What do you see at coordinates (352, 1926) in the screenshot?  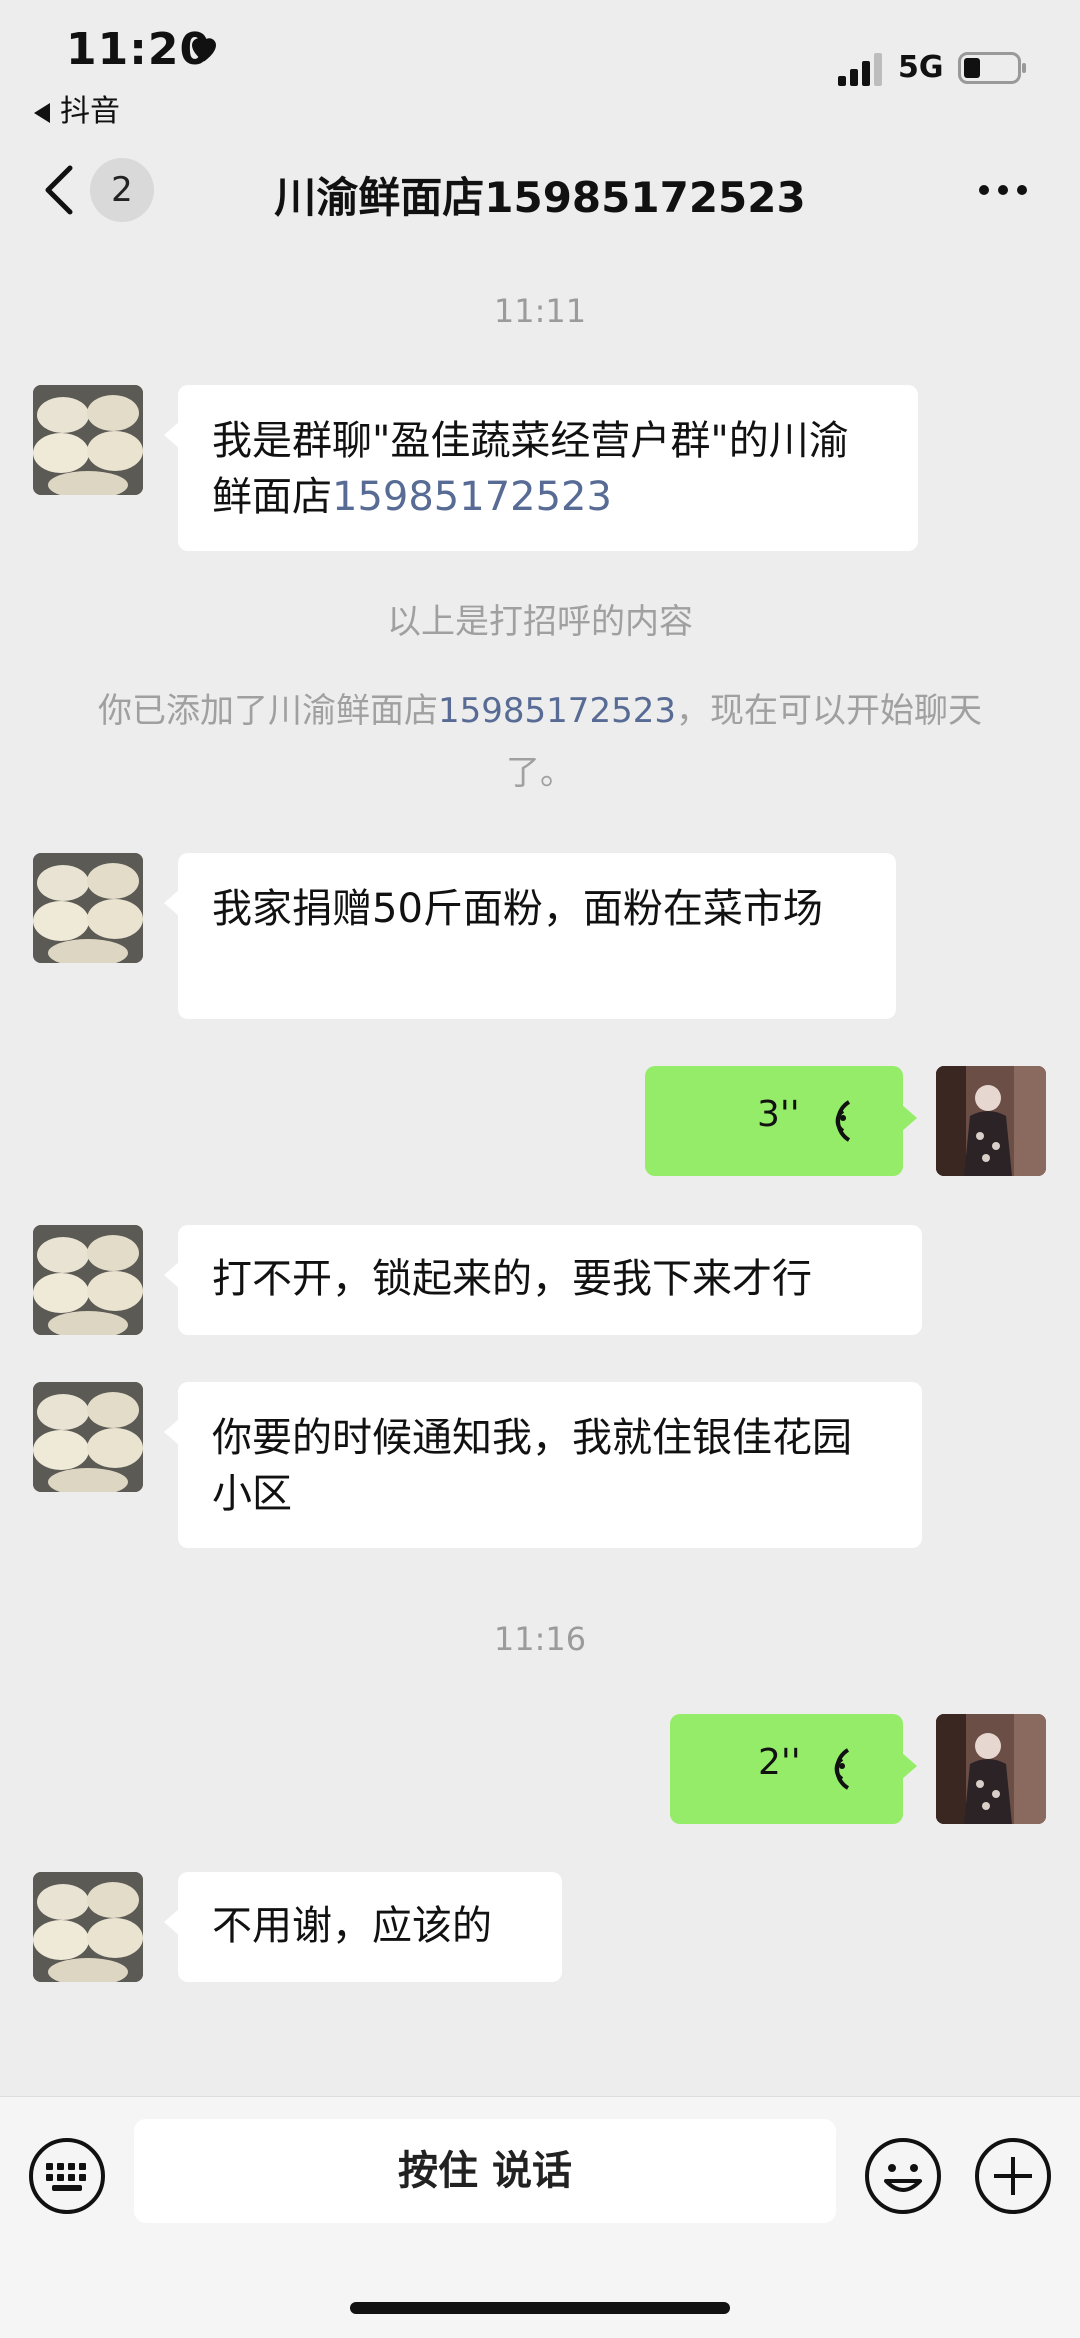 I see `message-text: 不用谢，应该的` at bounding box center [352, 1926].